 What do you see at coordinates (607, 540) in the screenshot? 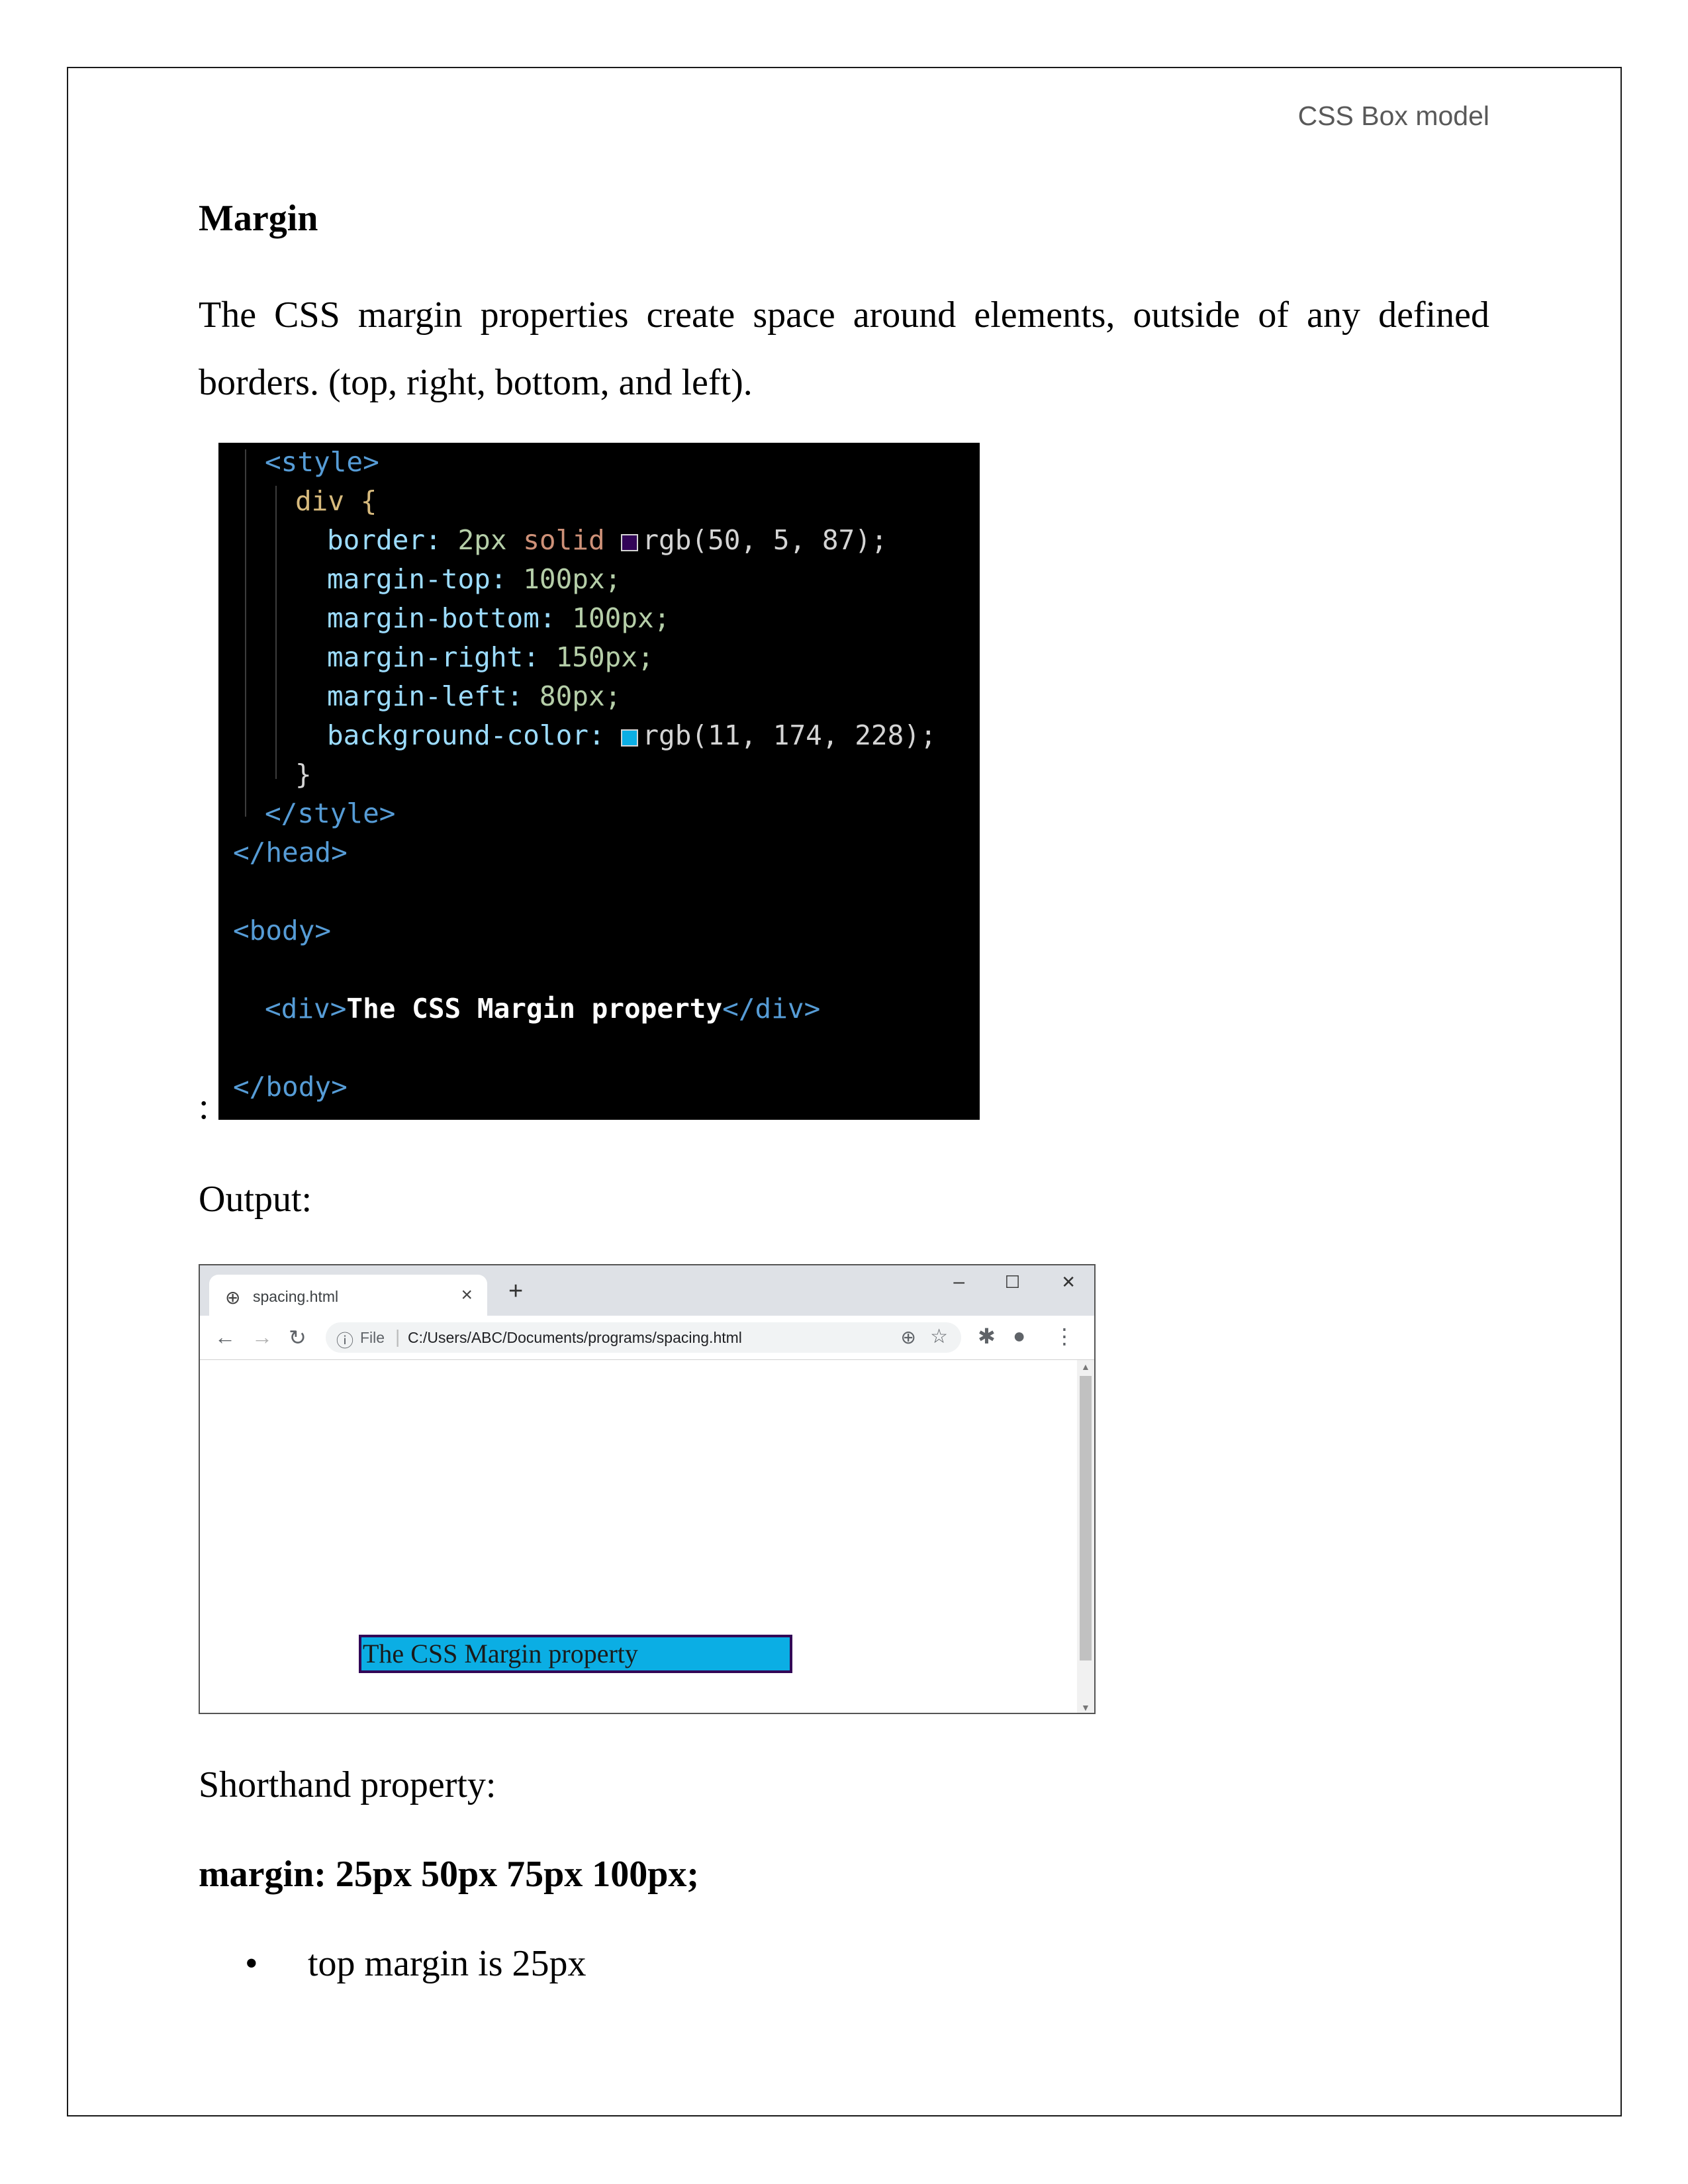
I see `code-line: border: 2px solid rgb(50, 5, 87);` at bounding box center [607, 540].